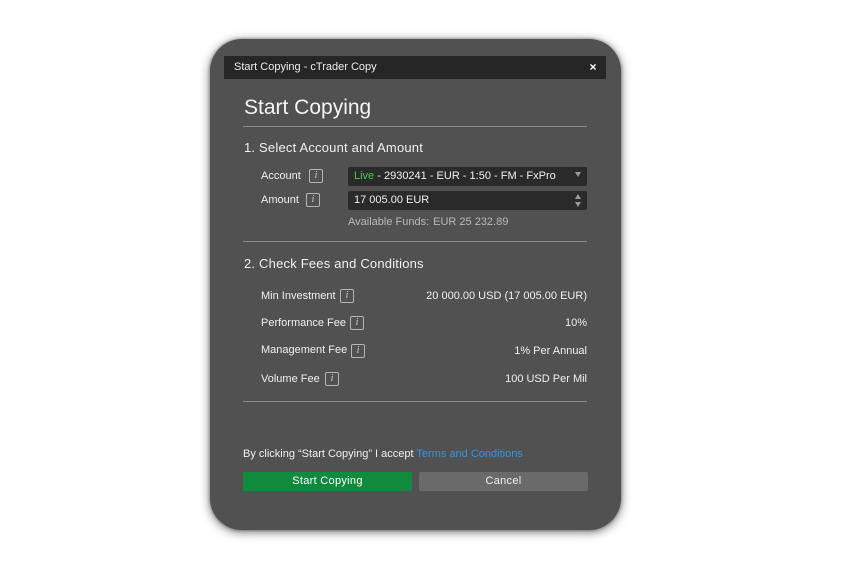  What do you see at coordinates (357, 323) in the screenshot?
I see `performance-fee-info-icon: i` at bounding box center [357, 323].